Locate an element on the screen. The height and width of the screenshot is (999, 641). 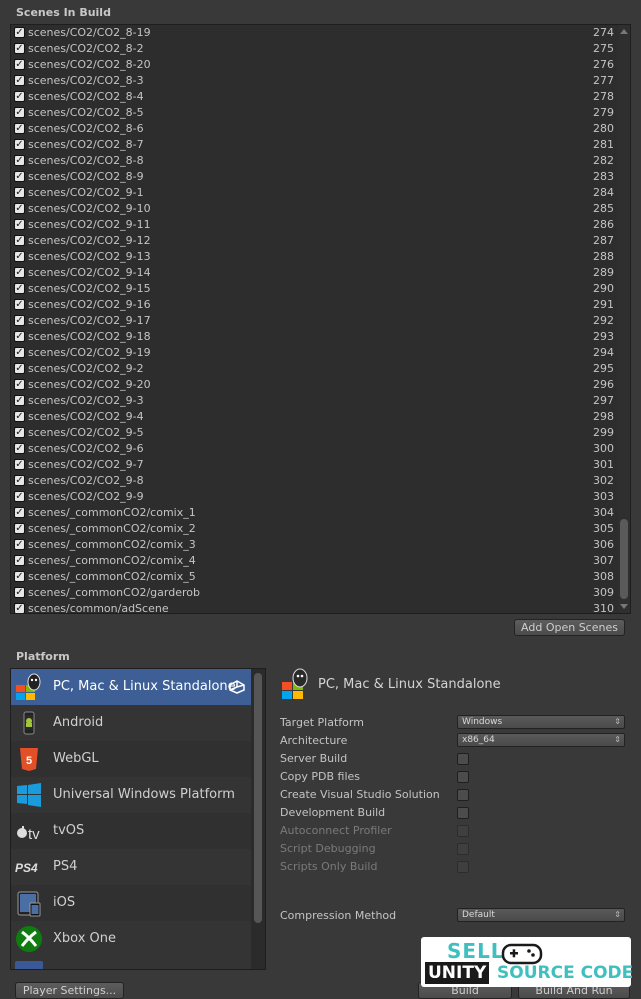
scene-row: ✓ scenes/CO2/CO2_9-13 288 is located at coordinates (314, 257).